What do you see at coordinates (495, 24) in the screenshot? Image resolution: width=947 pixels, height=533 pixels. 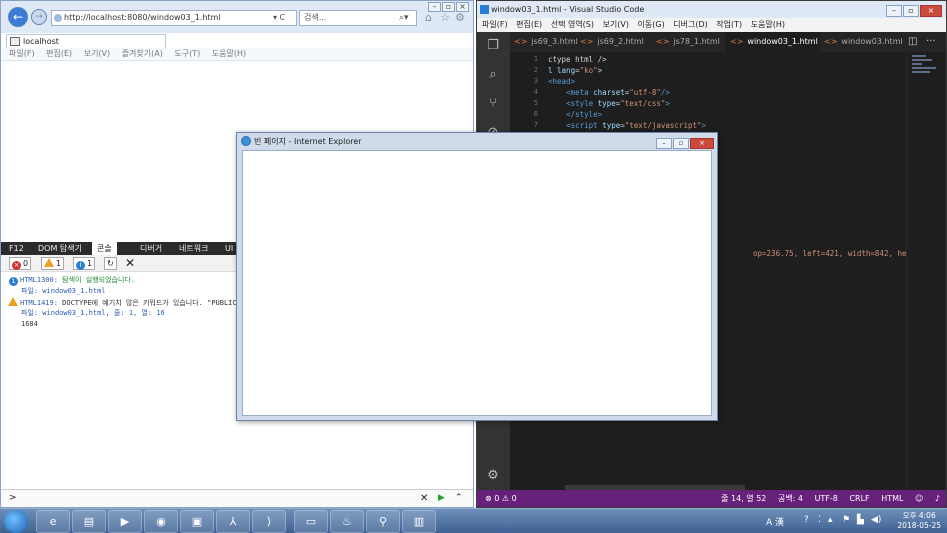 I see `vscode-menu-file: 파일(F)` at bounding box center [495, 24].